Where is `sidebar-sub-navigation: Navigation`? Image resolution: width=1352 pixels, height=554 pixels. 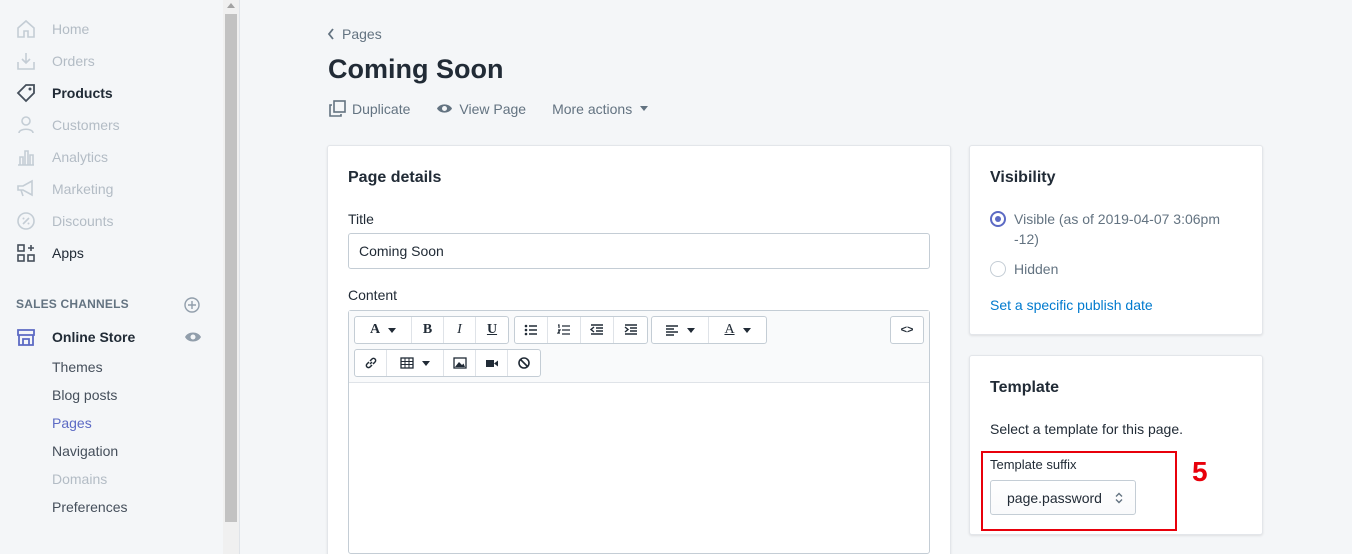 sidebar-sub-navigation: Navigation is located at coordinates (85, 451).